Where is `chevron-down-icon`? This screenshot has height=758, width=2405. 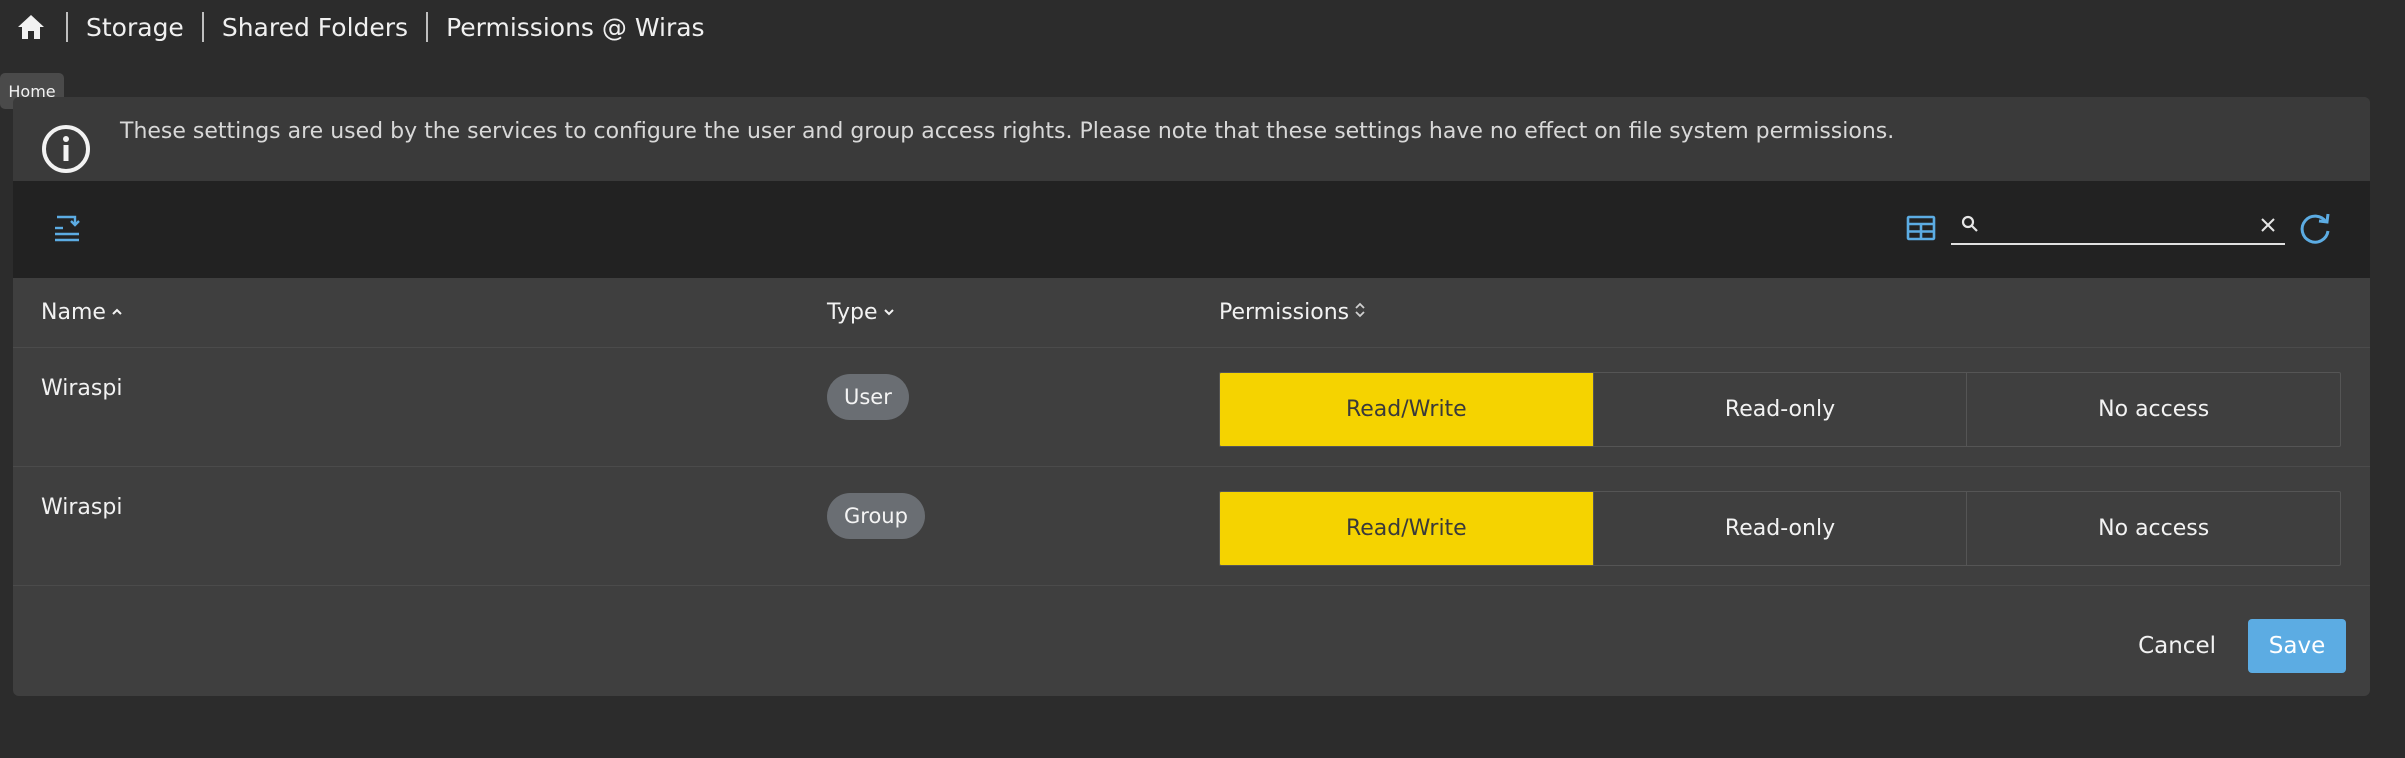 chevron-down-icon is located at coordinates (889, 312).